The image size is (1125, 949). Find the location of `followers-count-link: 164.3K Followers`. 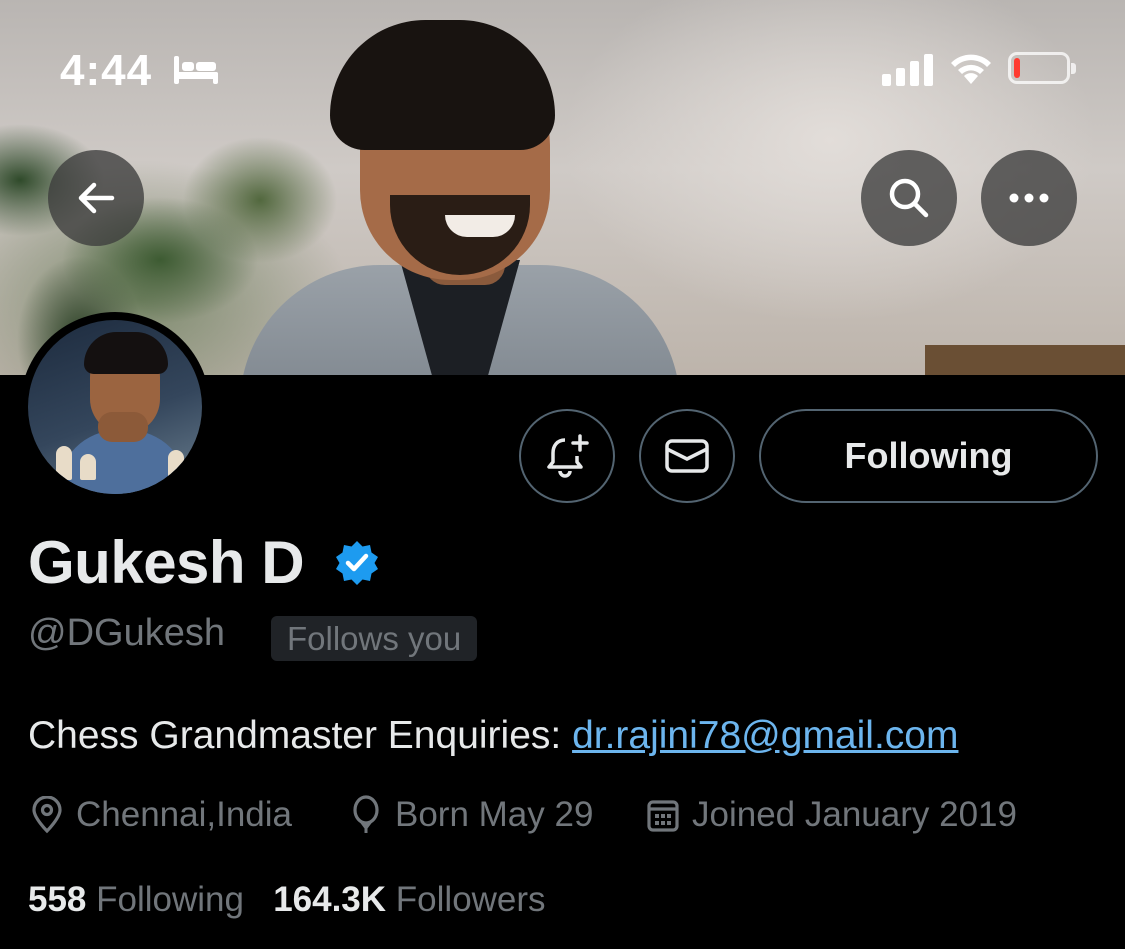

followers-count-link: 164.3K Followers is located at coordinates (409, 899).